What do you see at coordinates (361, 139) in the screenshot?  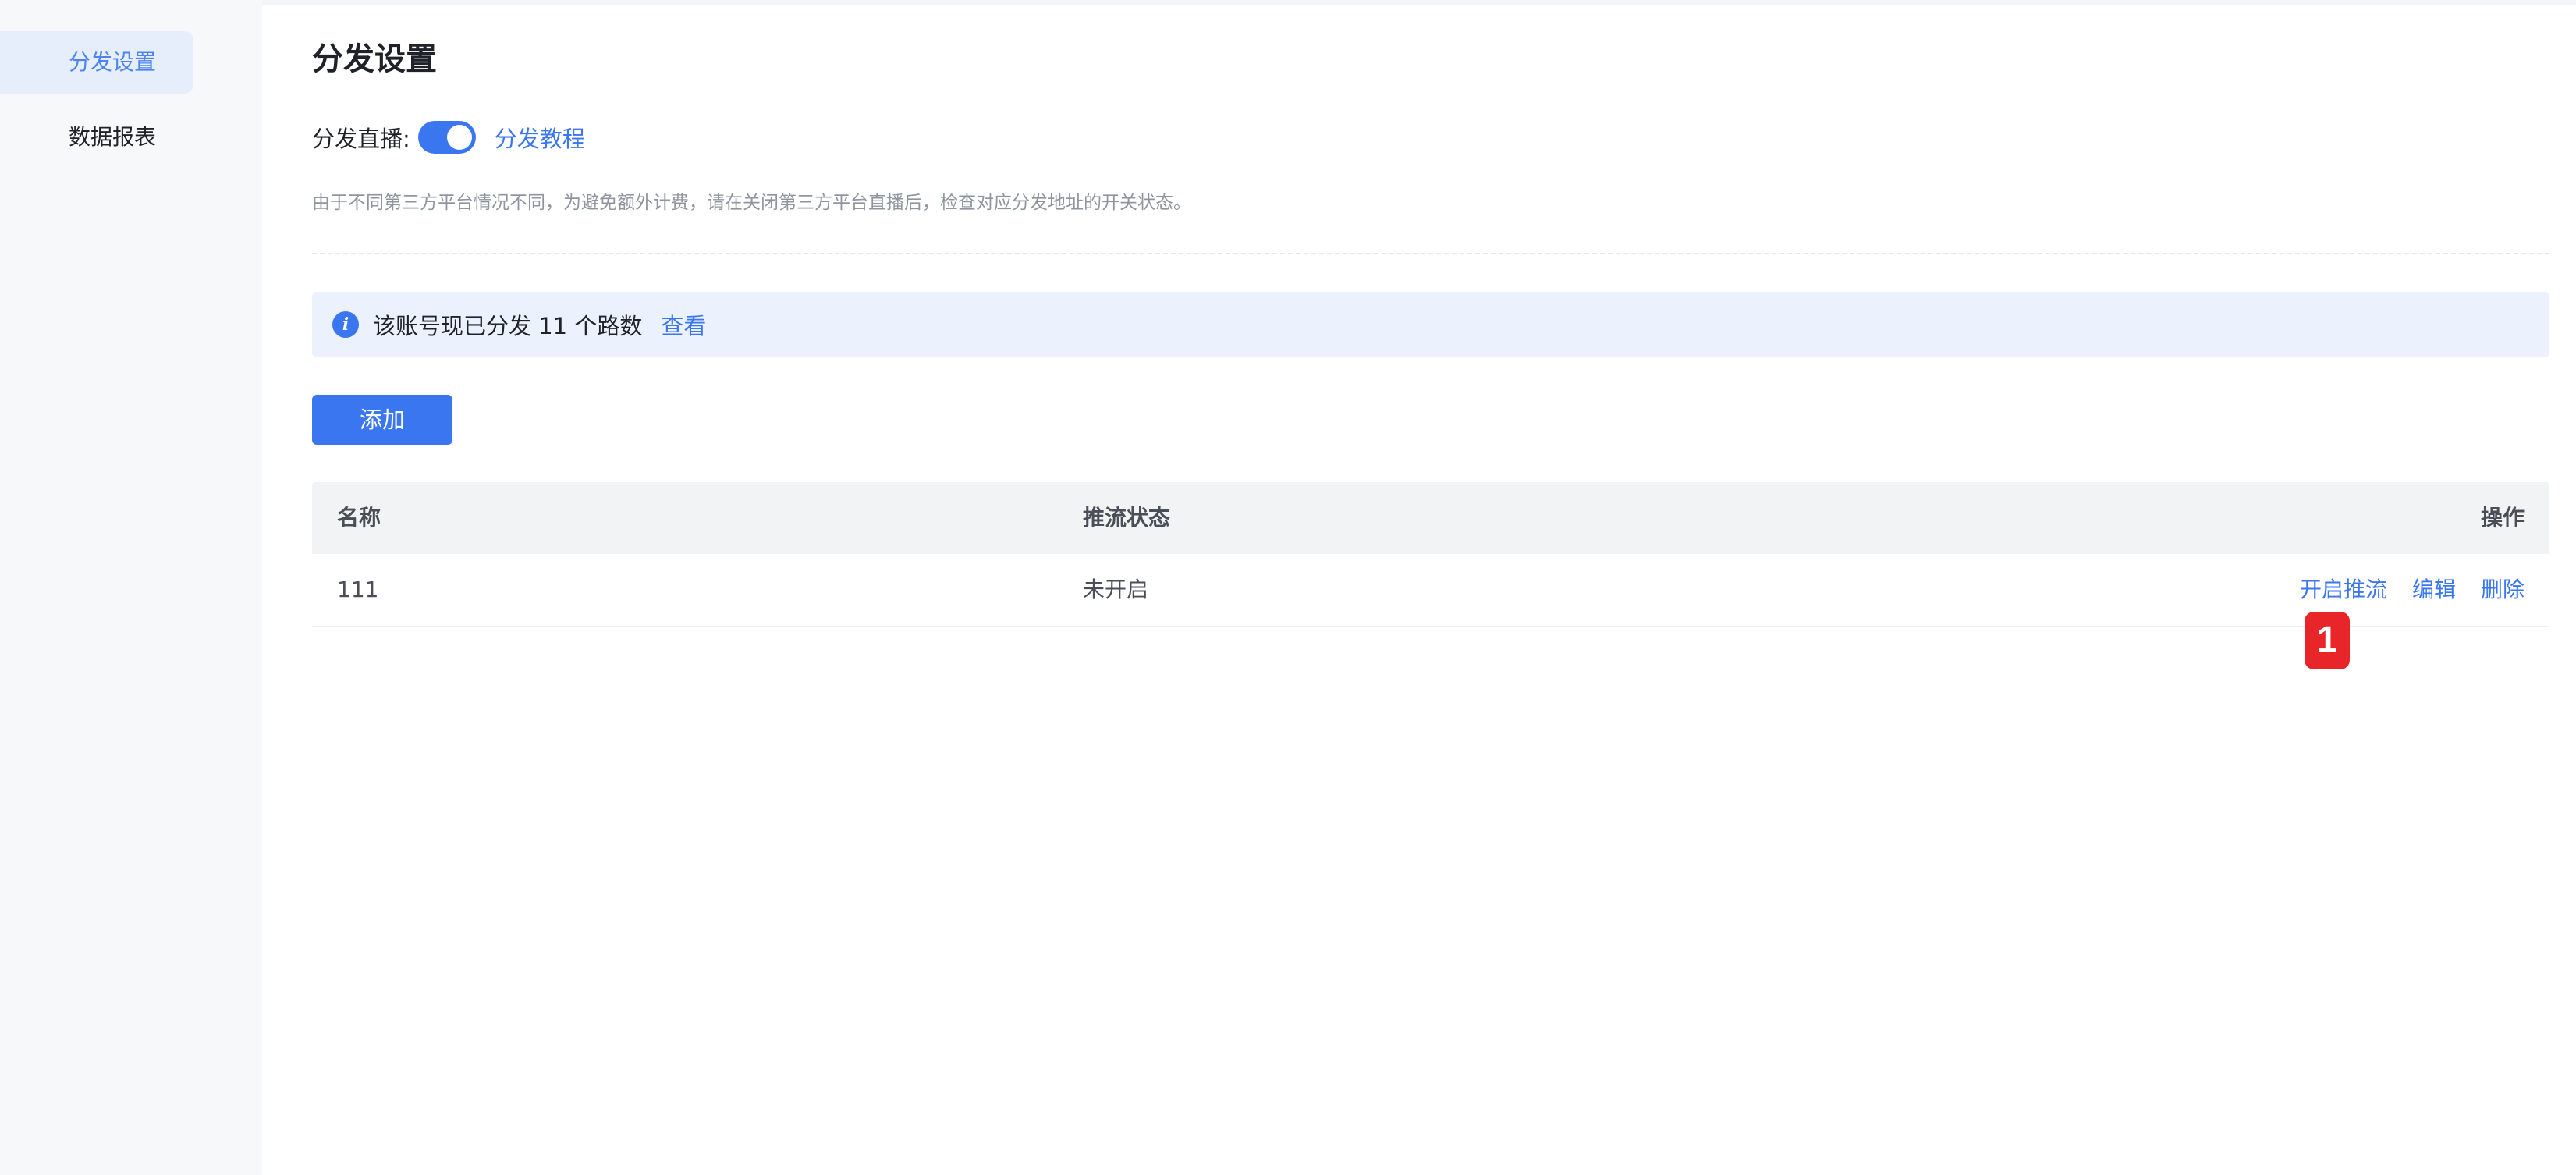 I see `distribution-switch-label: 分发直播:` at bounding box center [361, 139].